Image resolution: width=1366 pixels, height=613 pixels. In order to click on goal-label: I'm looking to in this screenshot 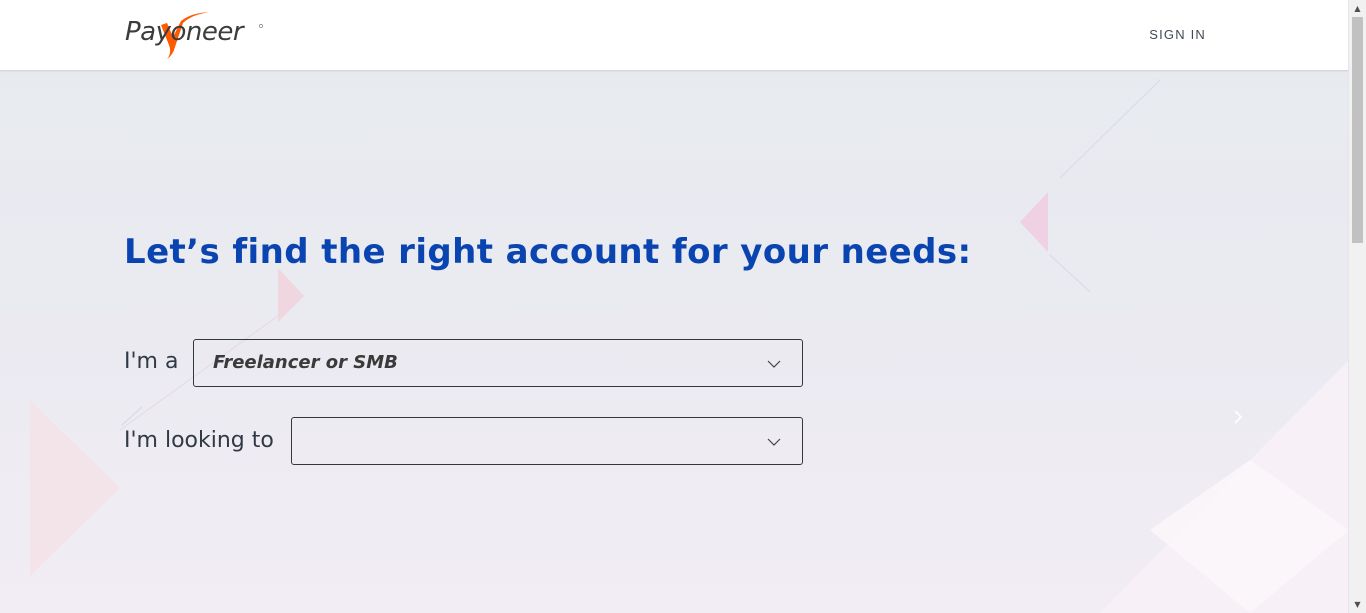, I will do `click(199, 440)`.